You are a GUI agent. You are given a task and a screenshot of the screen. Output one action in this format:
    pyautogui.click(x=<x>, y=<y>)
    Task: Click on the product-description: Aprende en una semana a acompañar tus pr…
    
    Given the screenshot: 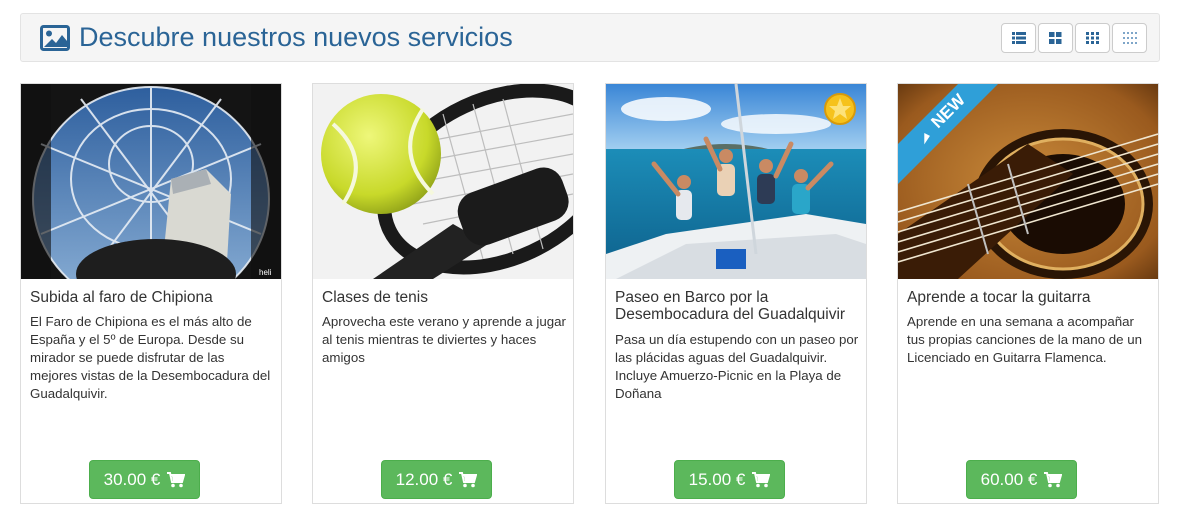 What is the action you would take?
    pyautogui.click(x=1025, y=339)
    